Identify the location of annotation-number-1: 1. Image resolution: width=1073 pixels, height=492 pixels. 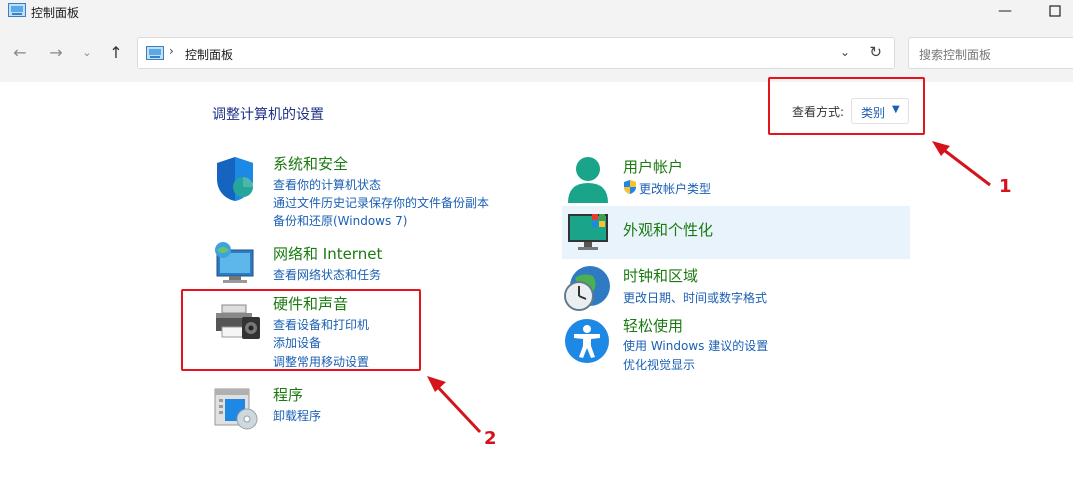
(1005, 186).